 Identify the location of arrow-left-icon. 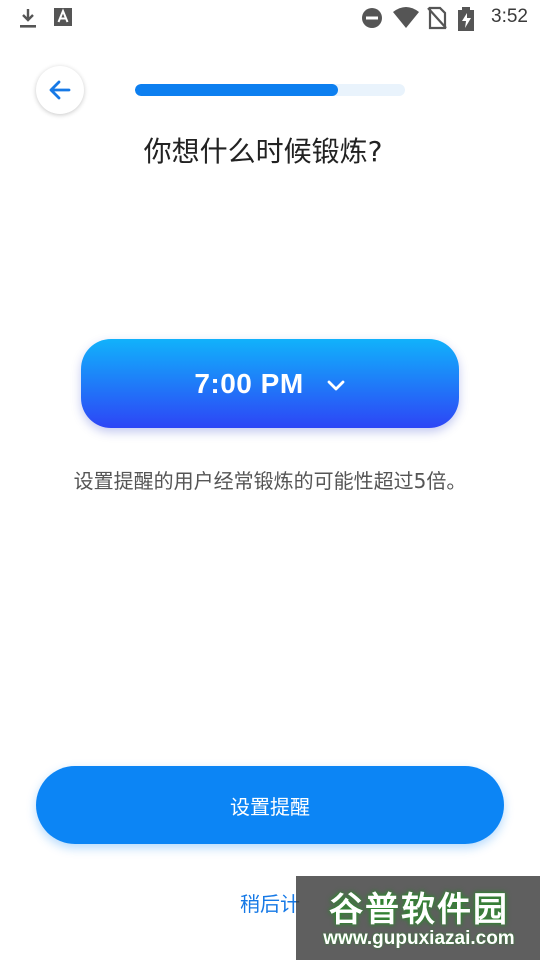
(60, 90).